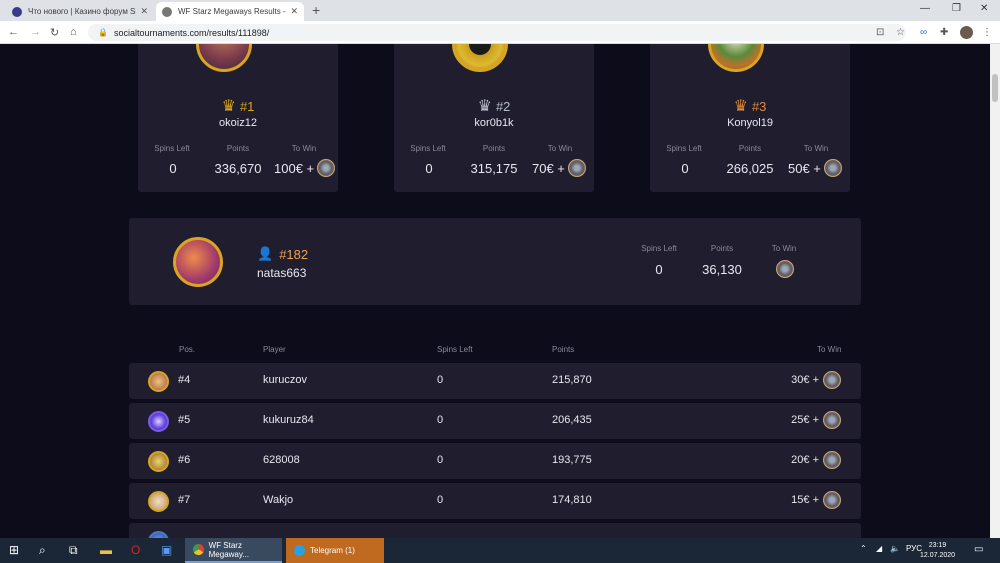 The height and width of the screenshot is (563, 1000). Describe the element at coordinates (559, 168) in the screenshot. I see `to-win-value: 70€ +` at that location.